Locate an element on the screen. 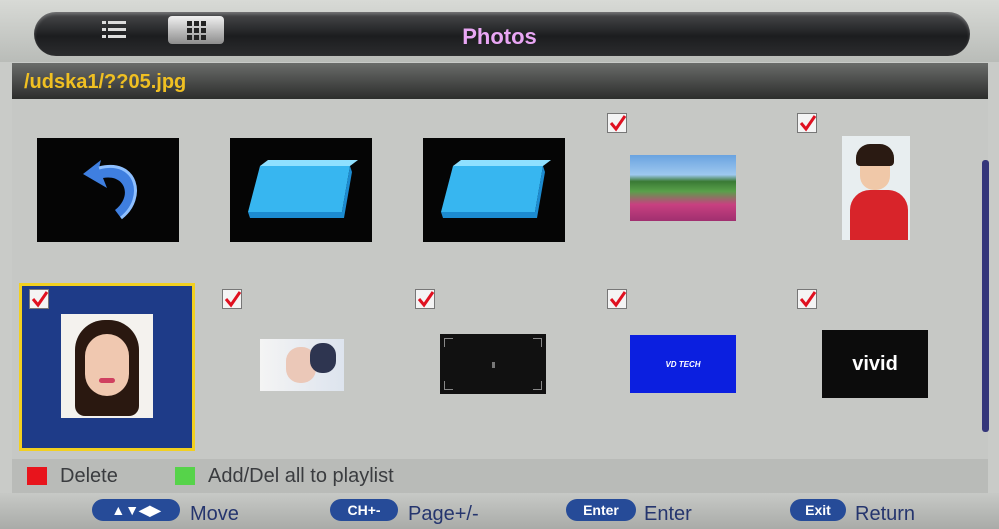  page-hint: Page+/- is located at coordinates (443, 514).